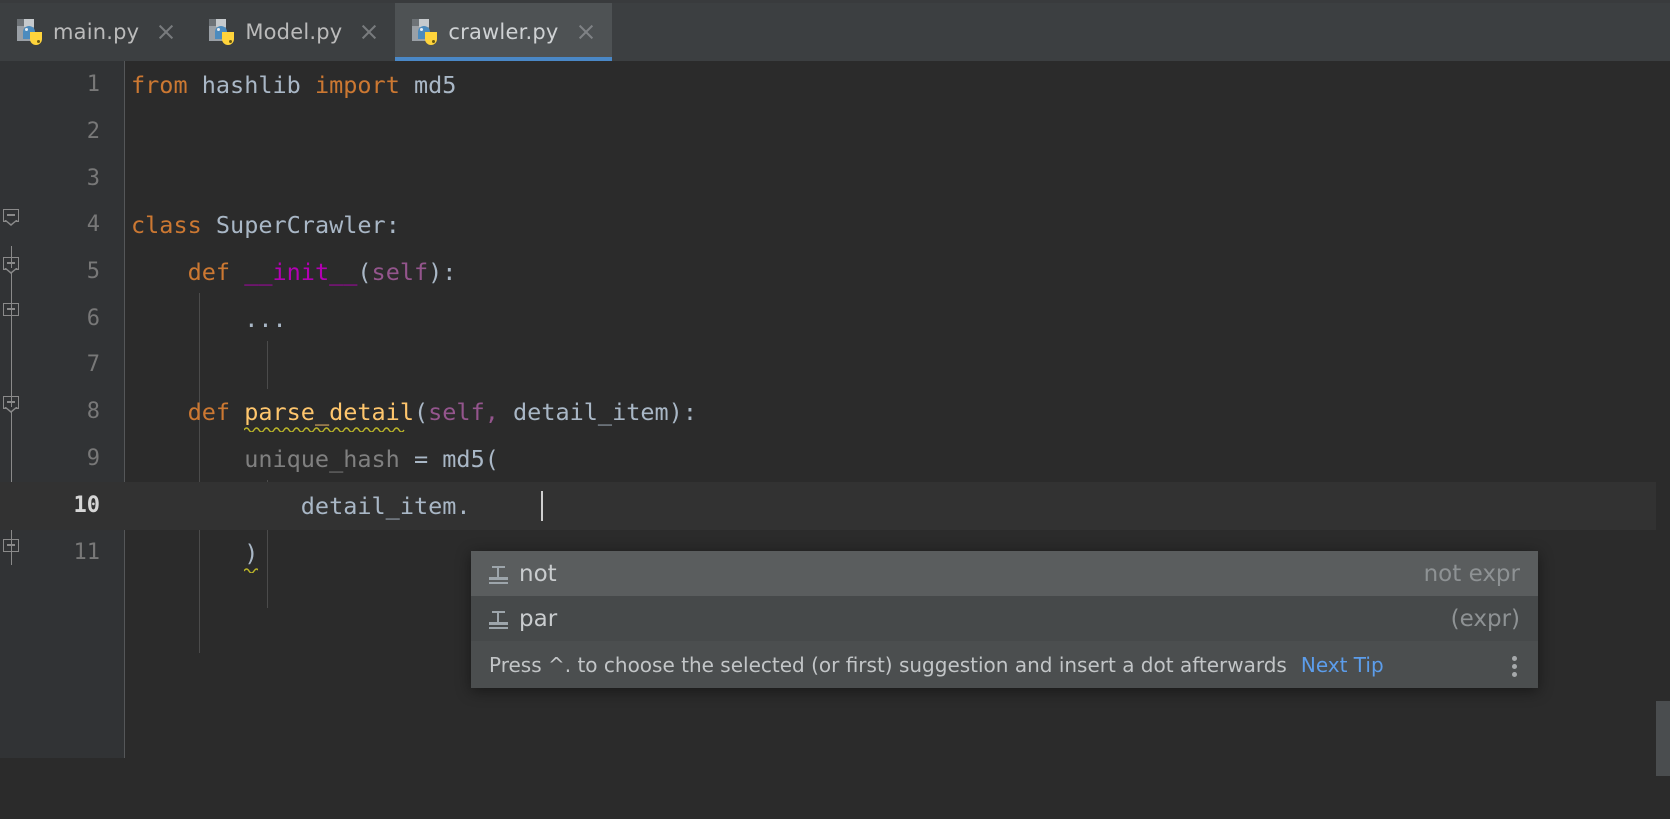  I want to click on line-number: 7, so click(93, 365).